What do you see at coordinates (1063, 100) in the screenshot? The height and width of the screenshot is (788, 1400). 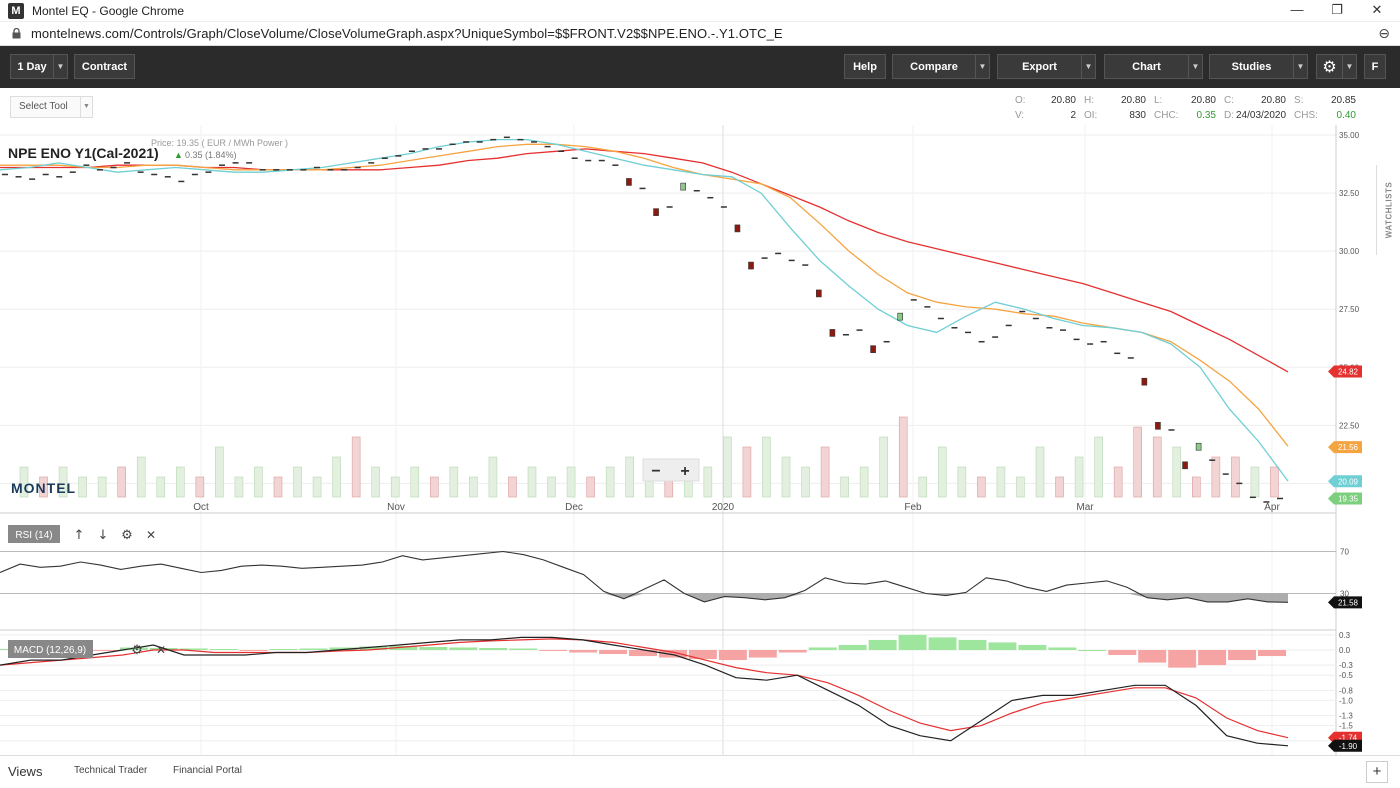 I see `value-o: 20.80` at bounding box center [1063, 100].